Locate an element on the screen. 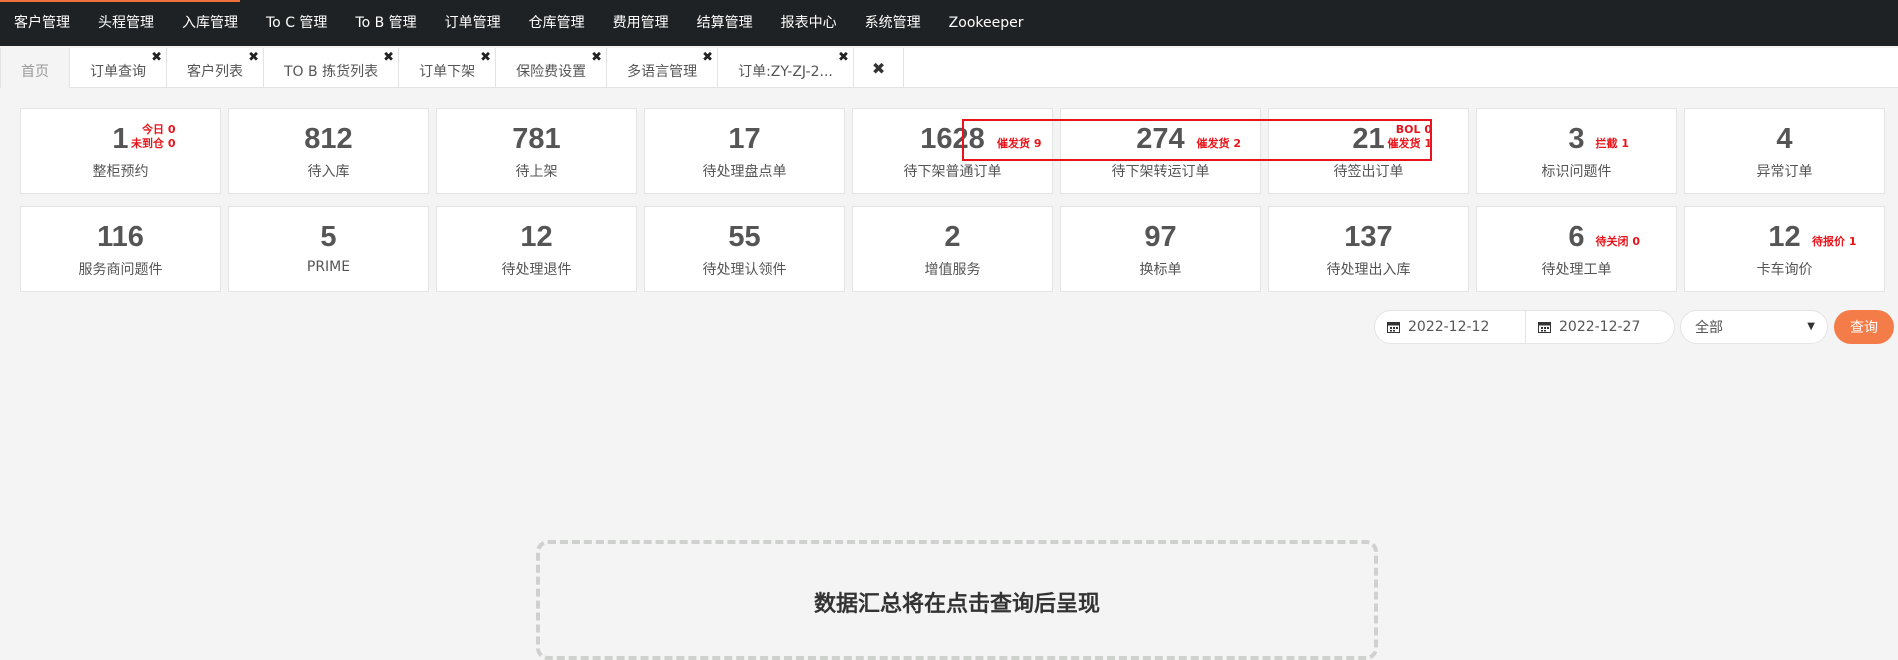 This screenshot has height=660, width=1898. stat-label: 待处理盘点单 is located at coordinates (744, 172).